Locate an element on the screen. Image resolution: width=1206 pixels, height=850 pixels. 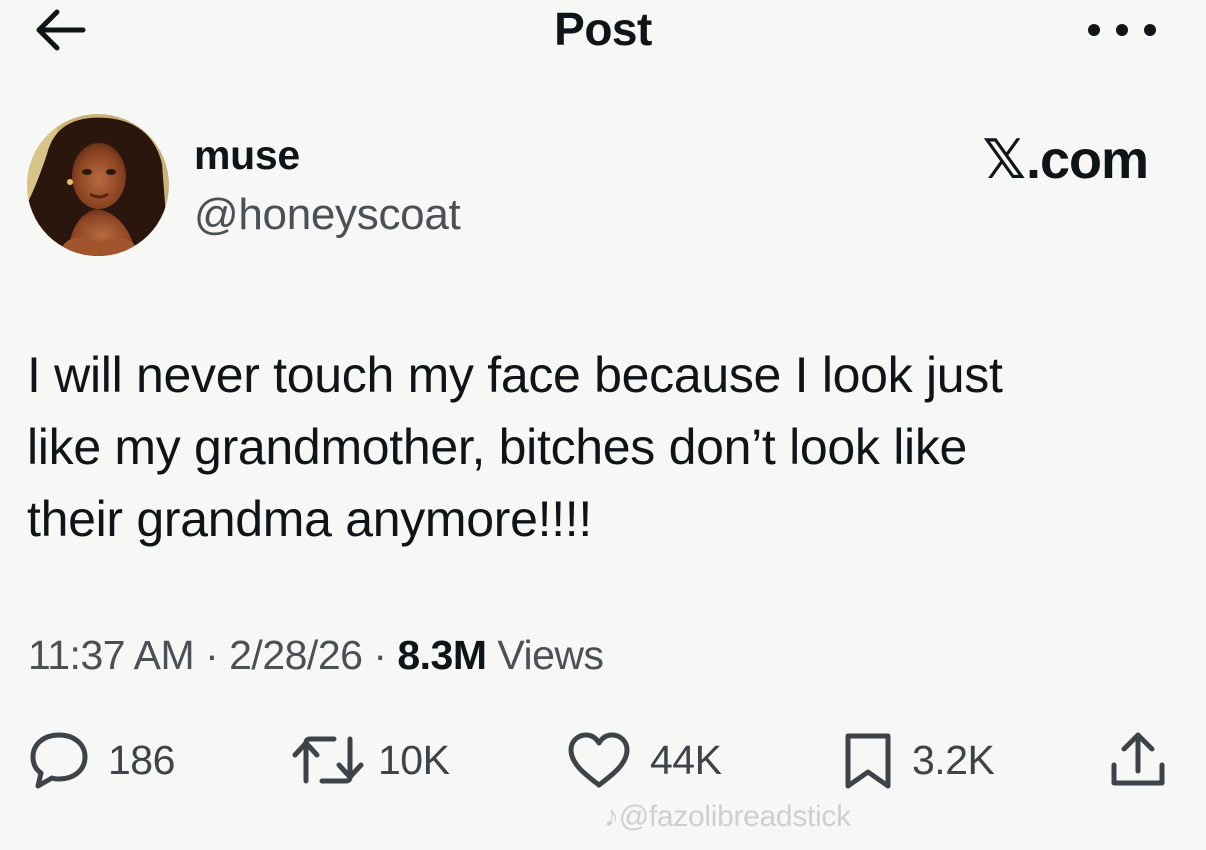
bookmark-button: 3.2K is located at coordinates (918, 760).